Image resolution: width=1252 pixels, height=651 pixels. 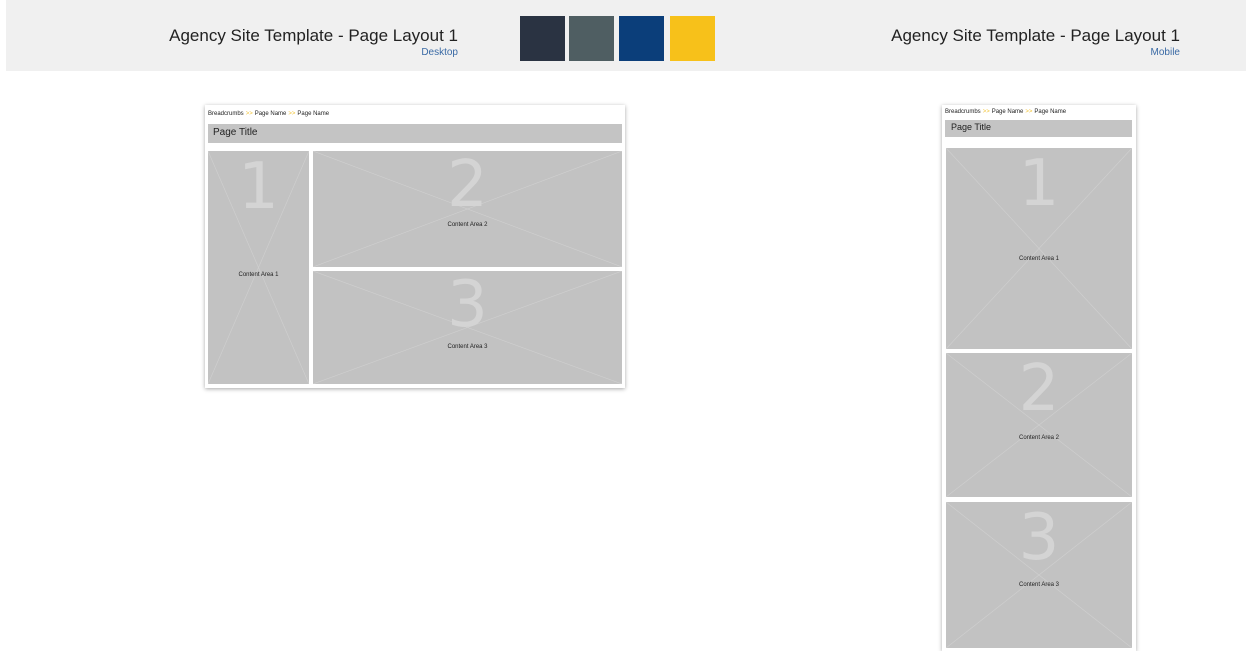 What do you see at coordinates (1165, 52) in the screenshot?
I see `mobile-subtitle: Mobile` at bounding box center [1165, 52].